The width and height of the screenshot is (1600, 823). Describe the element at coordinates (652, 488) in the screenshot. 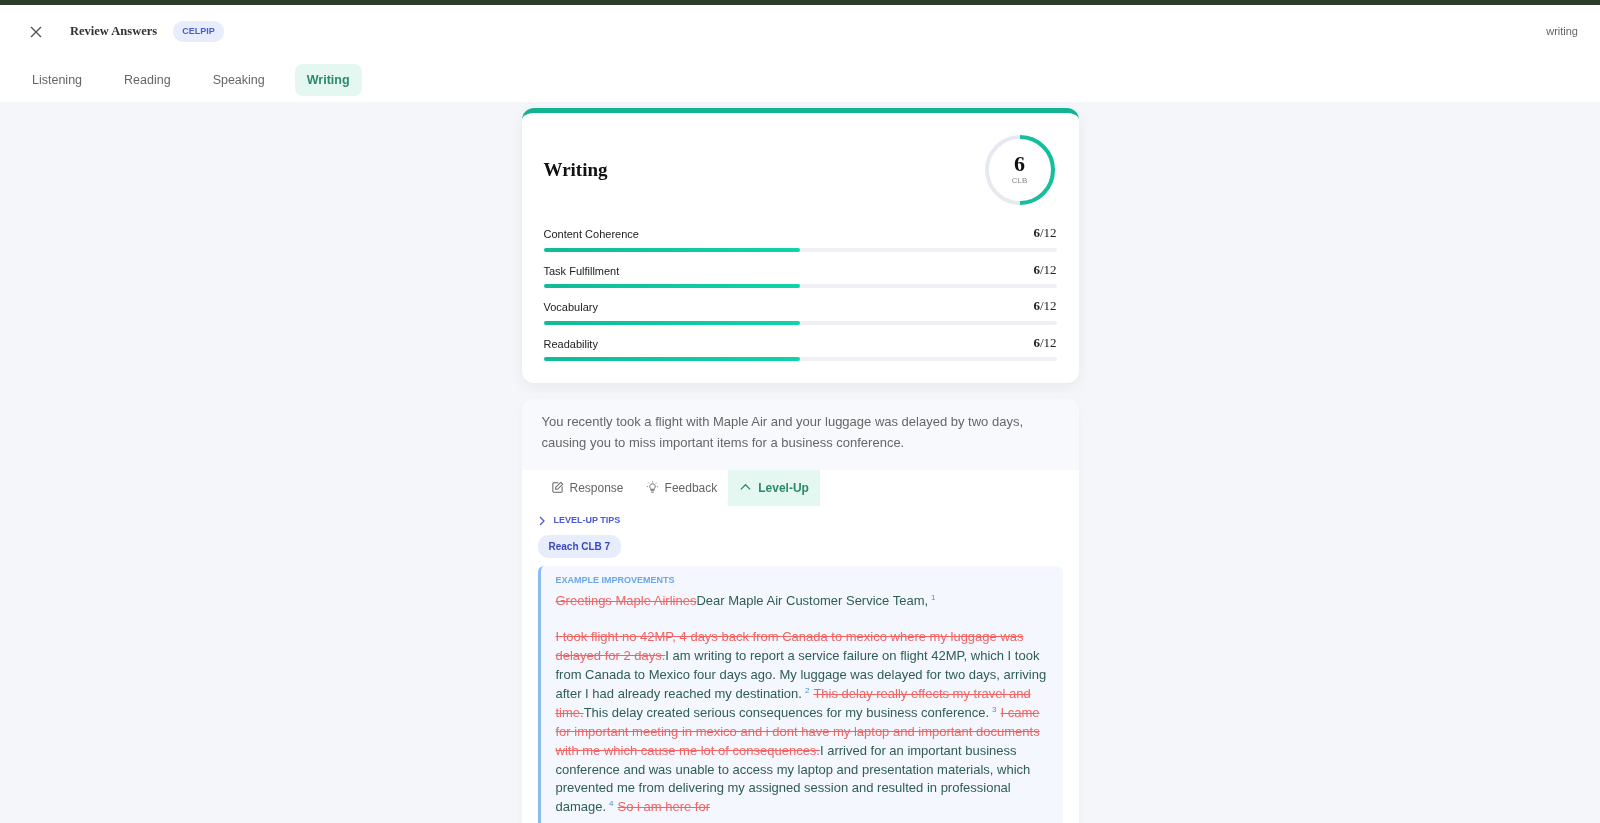

I see `lightbulb-icon` at that location.